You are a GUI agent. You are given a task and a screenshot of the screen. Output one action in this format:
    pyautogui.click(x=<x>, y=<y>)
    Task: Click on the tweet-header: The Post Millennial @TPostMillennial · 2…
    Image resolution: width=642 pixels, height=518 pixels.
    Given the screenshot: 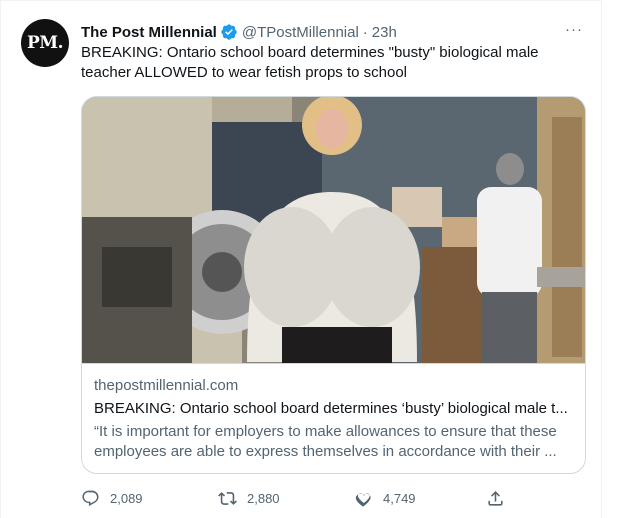 What is the action you would take?
    pyautogui.click(x=332, y=32)
    